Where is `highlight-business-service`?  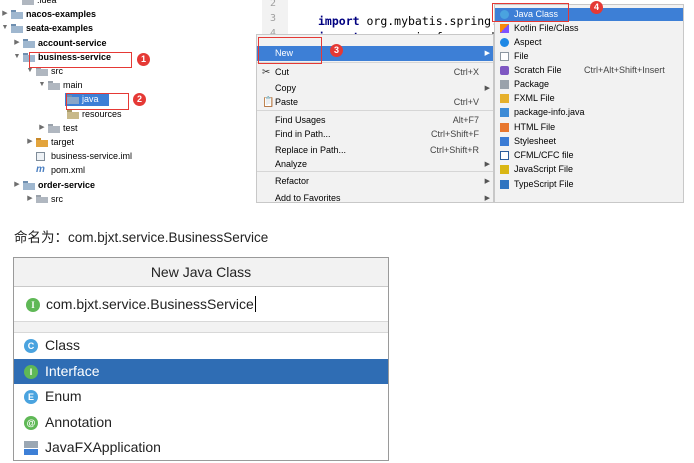 highlight-business-service is located at coordinates (80, 60).